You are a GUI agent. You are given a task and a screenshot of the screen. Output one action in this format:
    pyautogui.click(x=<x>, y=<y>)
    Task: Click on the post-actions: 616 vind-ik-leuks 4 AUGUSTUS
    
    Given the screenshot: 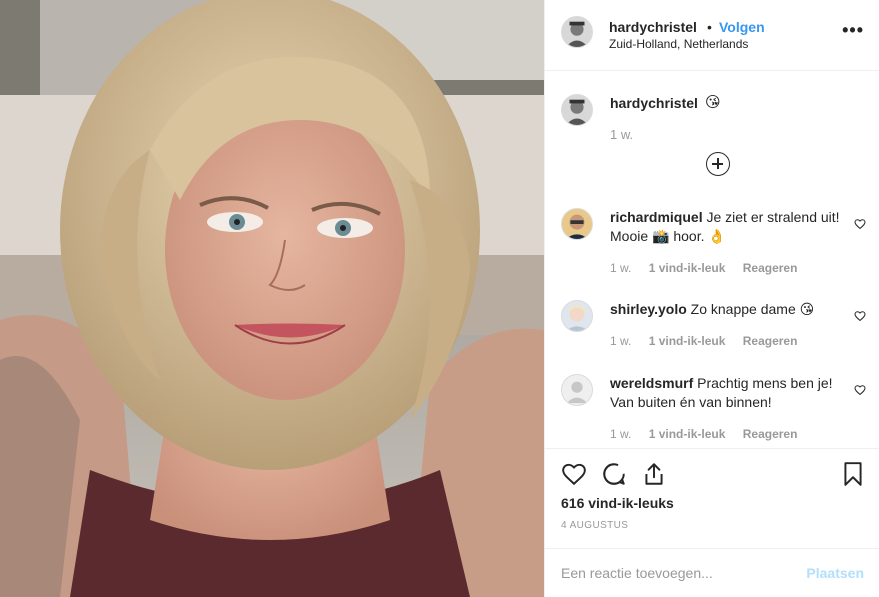 What is the action you would take?
    pyautogui.click(x=712, y=498)
    